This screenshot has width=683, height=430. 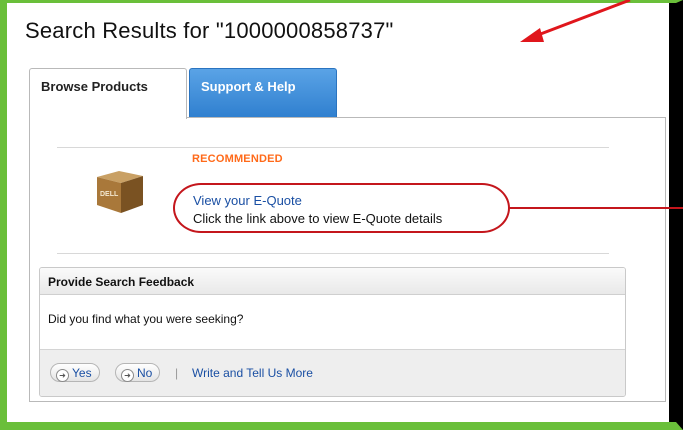 I want to click on tab-label: Support & Help, so click(x=248, y=86).